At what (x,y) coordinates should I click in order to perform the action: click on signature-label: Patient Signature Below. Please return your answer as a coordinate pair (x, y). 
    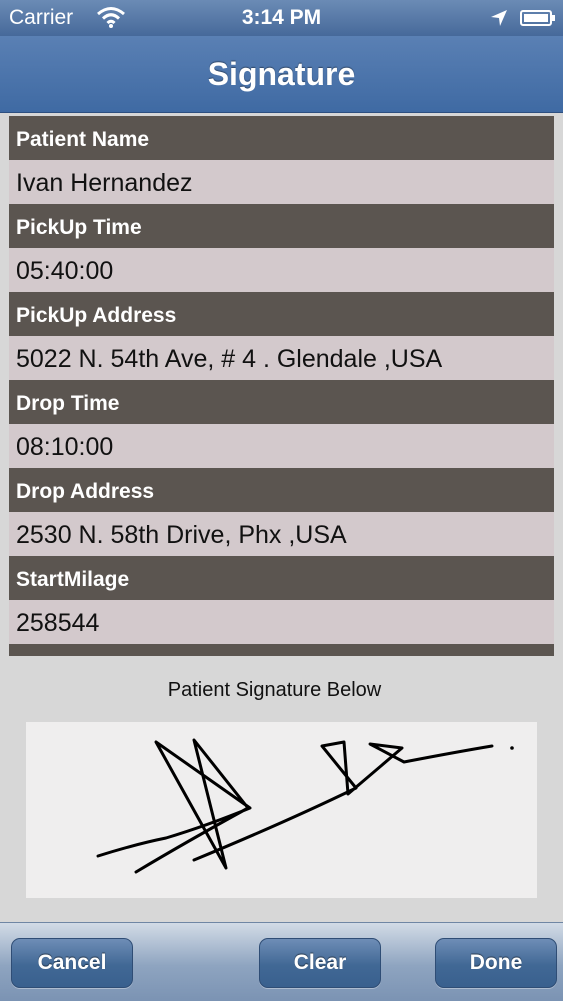
    Looking at the image, I should click on (274, 690).